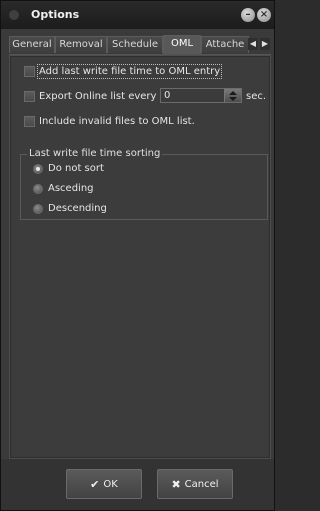  I want to click on sorting-group-title: Last write file time sorting, so click(95, 153).